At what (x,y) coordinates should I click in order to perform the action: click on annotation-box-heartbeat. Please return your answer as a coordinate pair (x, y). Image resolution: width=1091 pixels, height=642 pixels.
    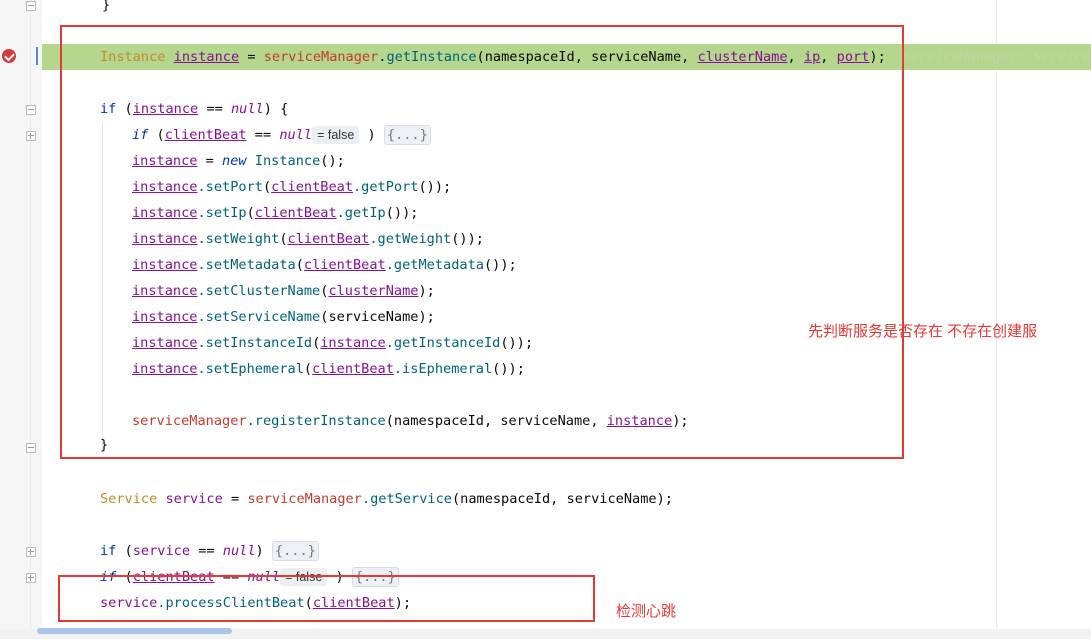
    Looking at the image, I should click on (326, 598).